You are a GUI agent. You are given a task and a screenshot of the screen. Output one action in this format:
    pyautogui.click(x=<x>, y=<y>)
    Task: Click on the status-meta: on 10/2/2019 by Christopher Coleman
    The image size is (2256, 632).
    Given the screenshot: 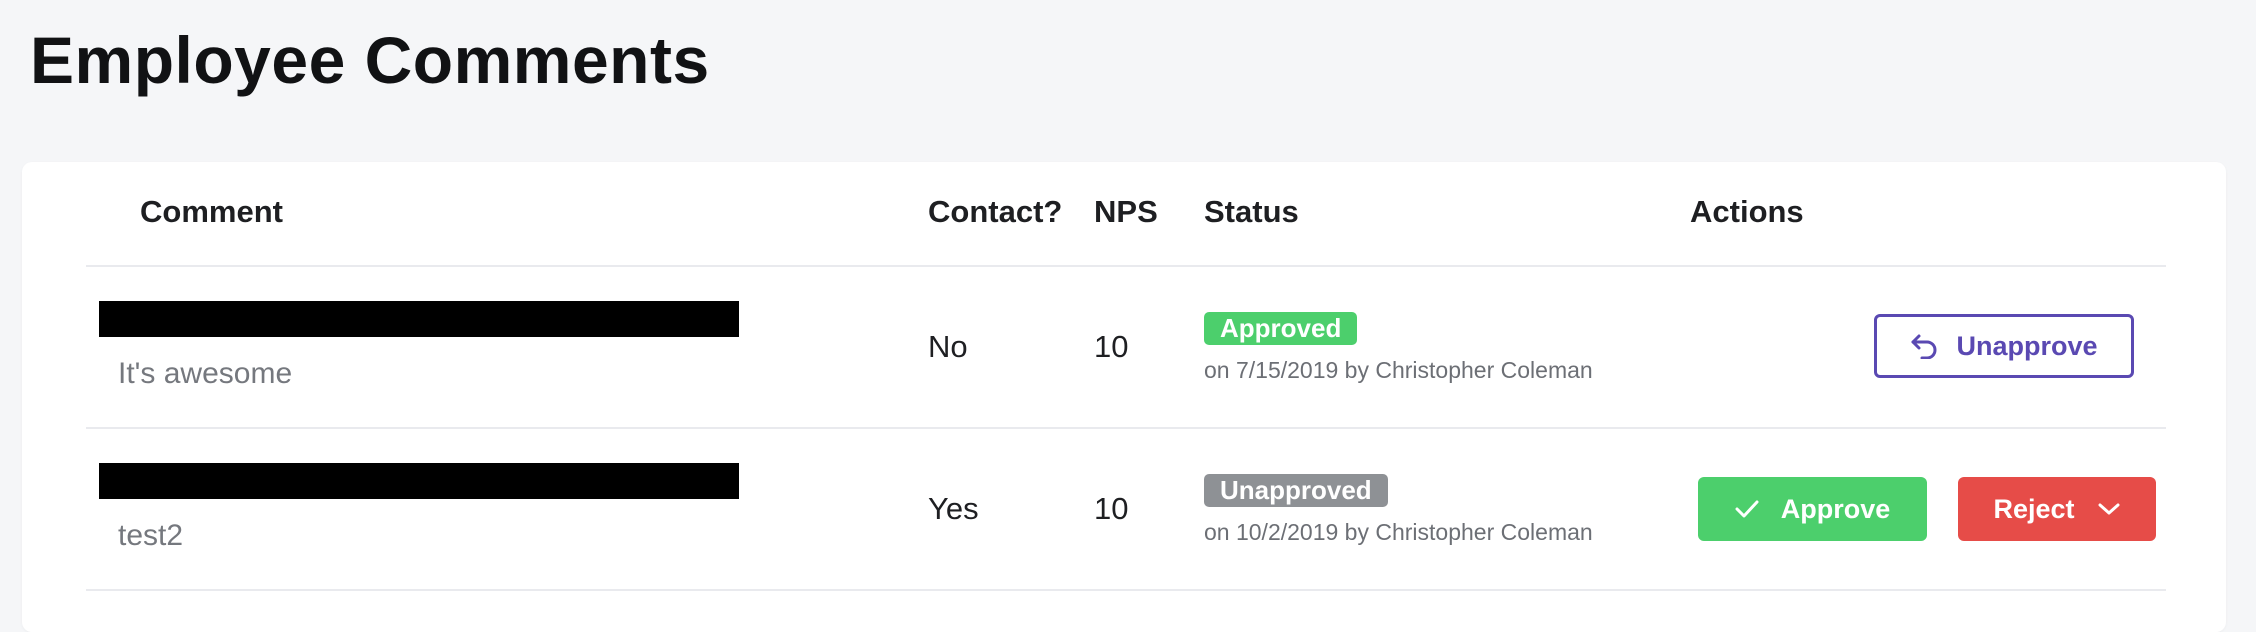 What is the action you would take?
    pyautogui.click(x=1398, y=532)
    